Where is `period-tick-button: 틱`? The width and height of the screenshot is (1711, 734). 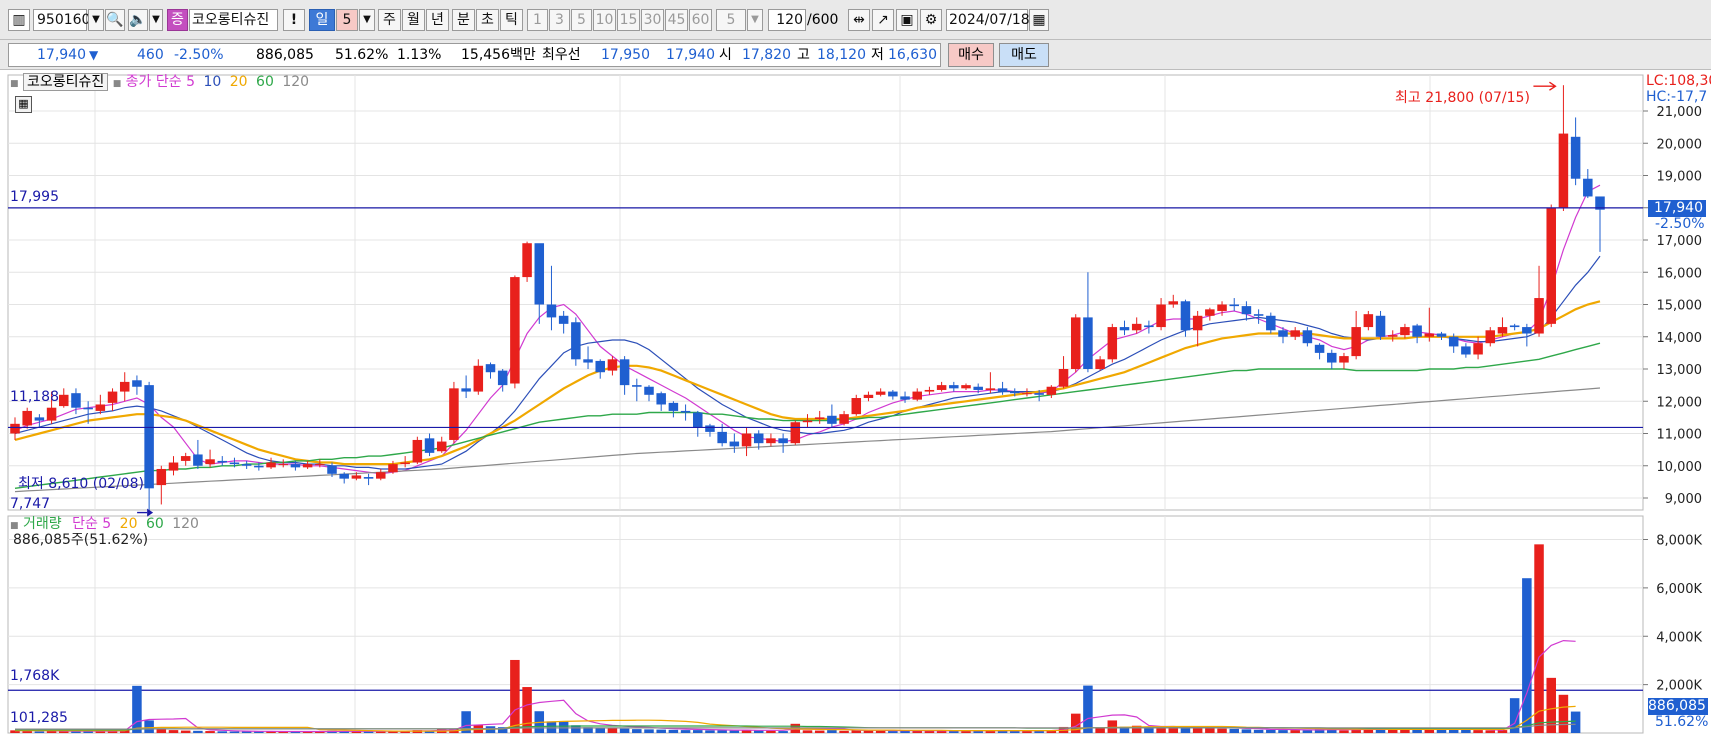
period-tick-button: 틱 is located at coordinates (511, 20).